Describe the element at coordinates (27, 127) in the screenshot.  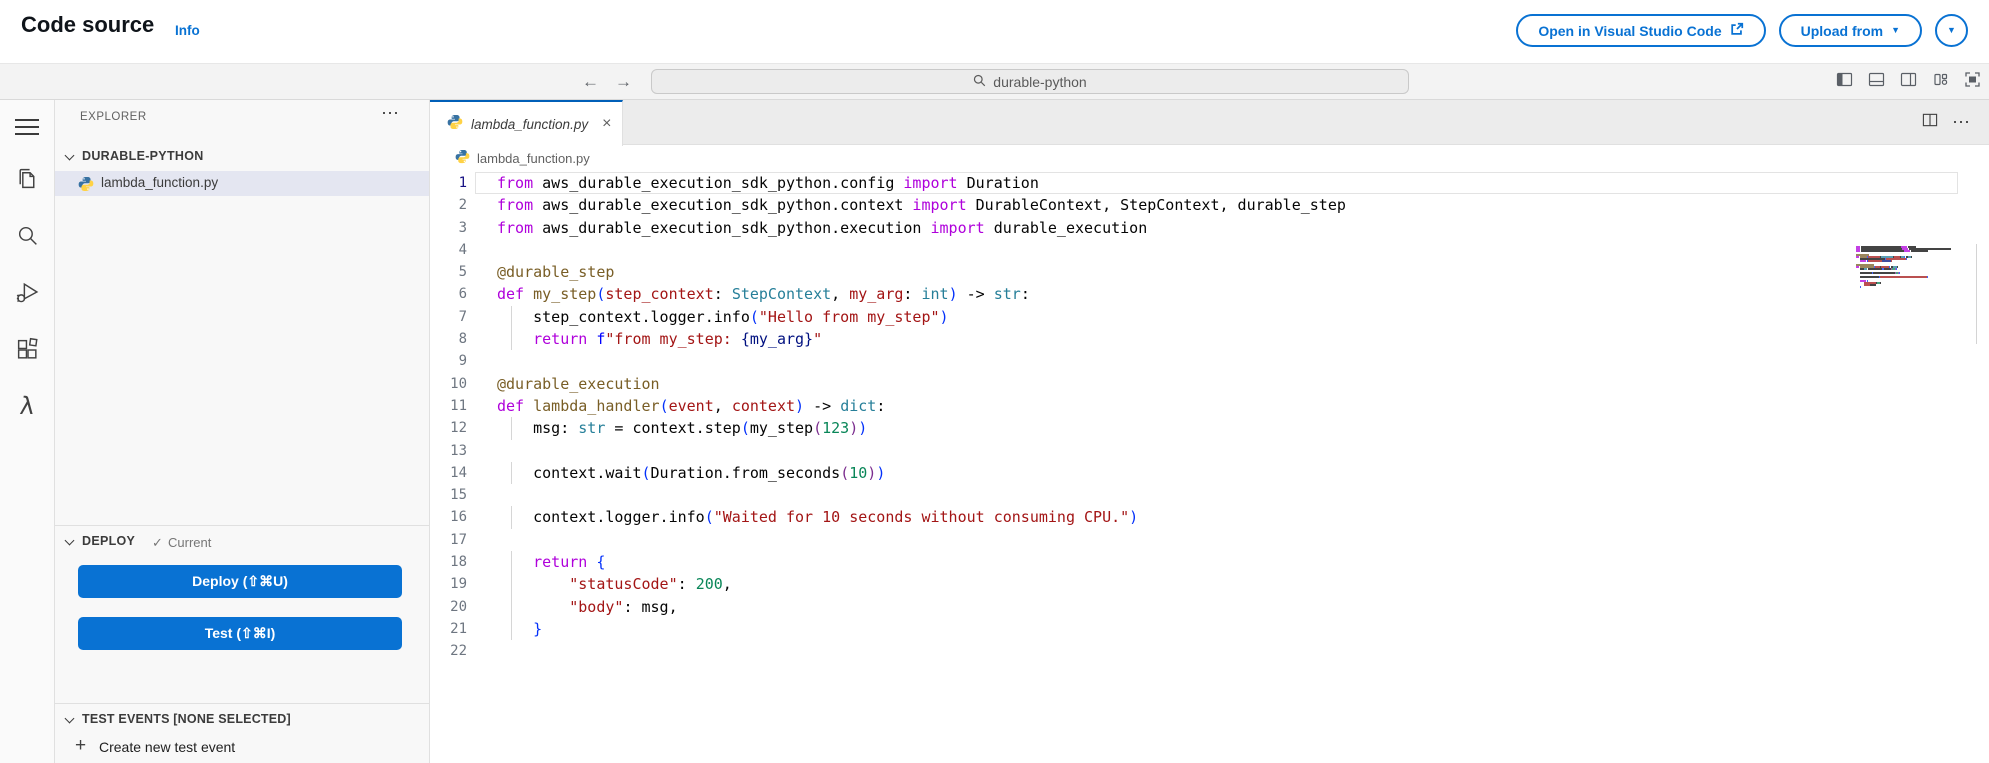
I see `menu-icon` at that location.